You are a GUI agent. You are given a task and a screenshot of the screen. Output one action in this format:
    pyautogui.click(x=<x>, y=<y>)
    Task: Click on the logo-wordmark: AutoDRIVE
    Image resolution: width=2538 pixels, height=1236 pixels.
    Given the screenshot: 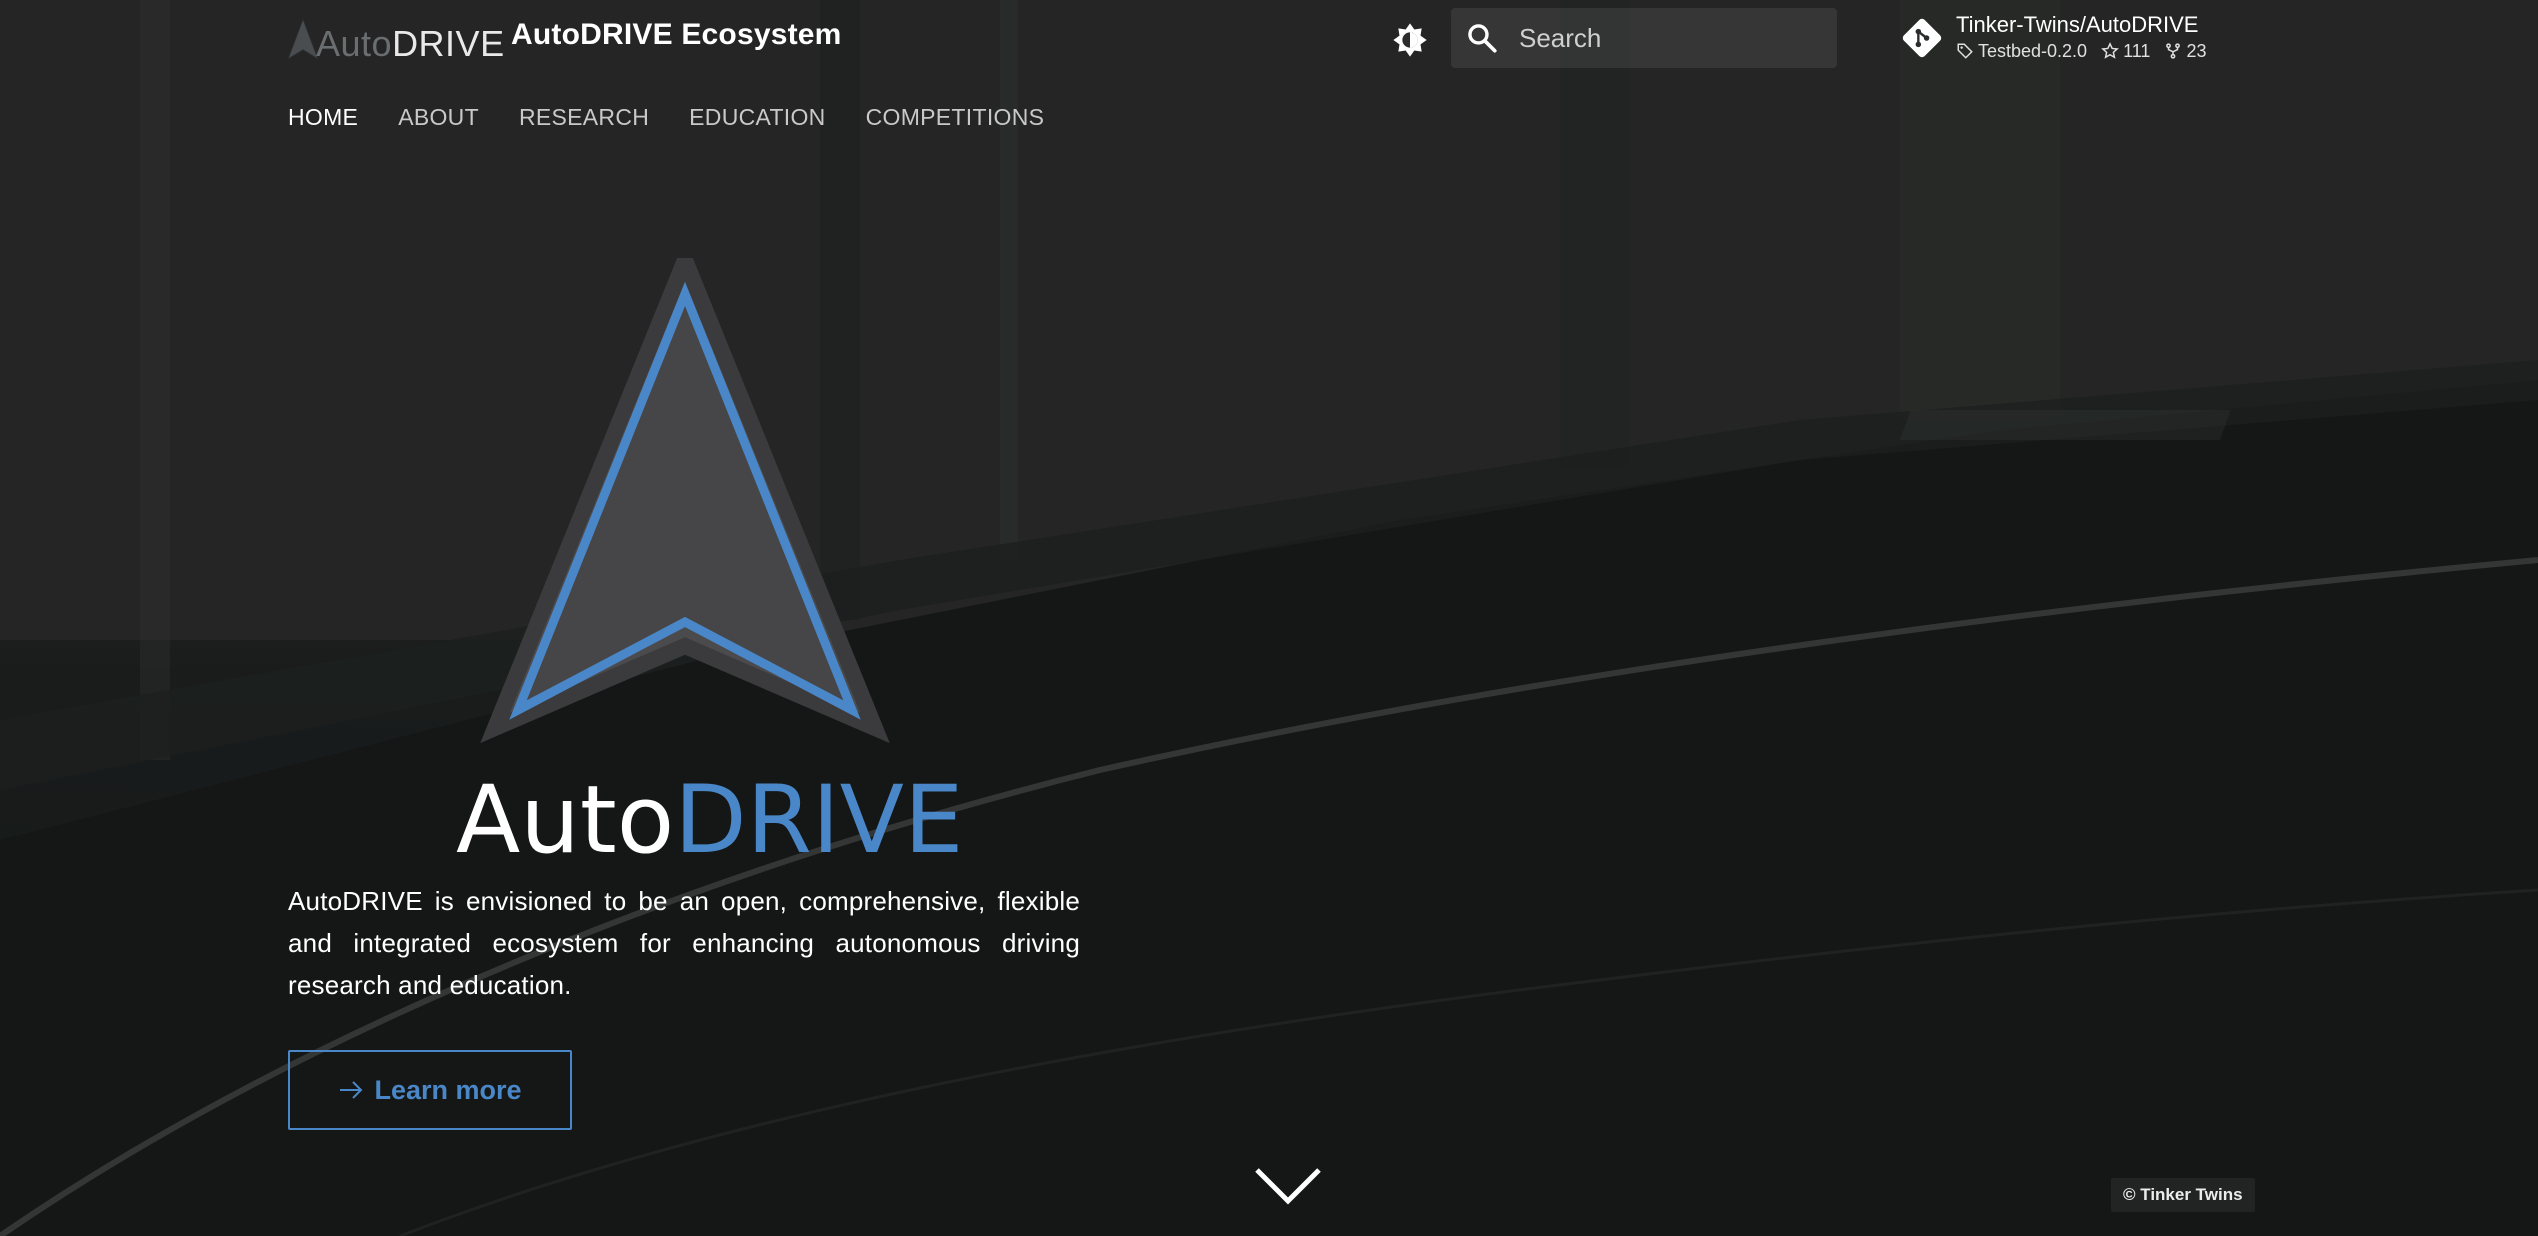 What is the action you would take?
    pyautogui.click(x=410, y=44)
    